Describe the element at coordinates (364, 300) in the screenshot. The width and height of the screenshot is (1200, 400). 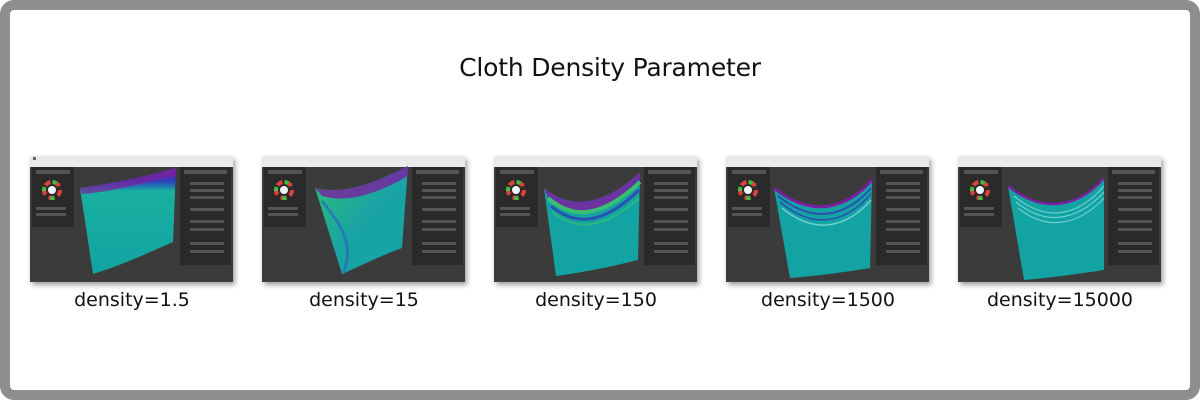
I see `caption-2: density=15` at that location.